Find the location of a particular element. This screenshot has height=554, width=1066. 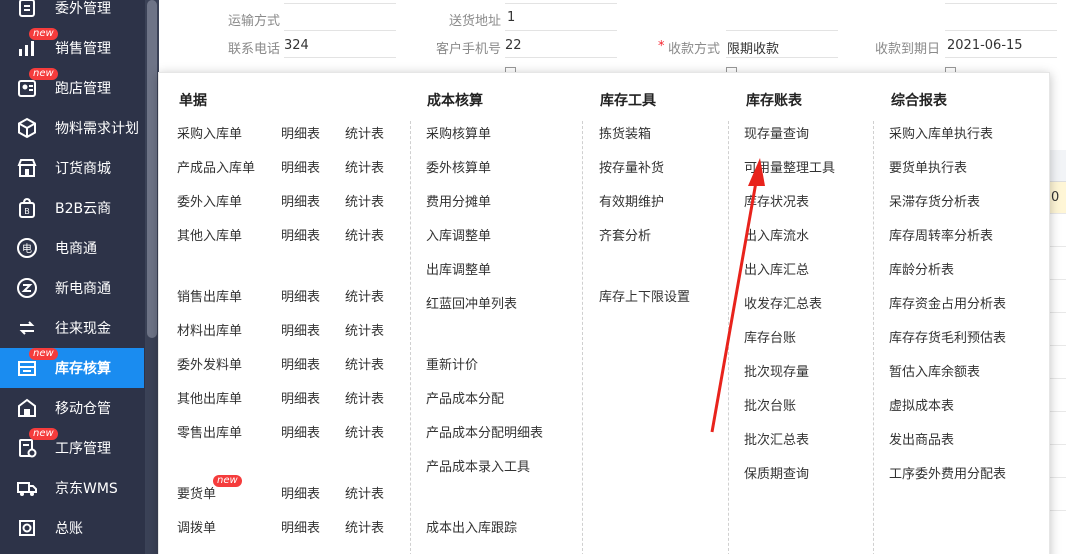

menu-item-slow-moving-analysis: 呆滞存货分析表 is located at coordinates (934, 200).